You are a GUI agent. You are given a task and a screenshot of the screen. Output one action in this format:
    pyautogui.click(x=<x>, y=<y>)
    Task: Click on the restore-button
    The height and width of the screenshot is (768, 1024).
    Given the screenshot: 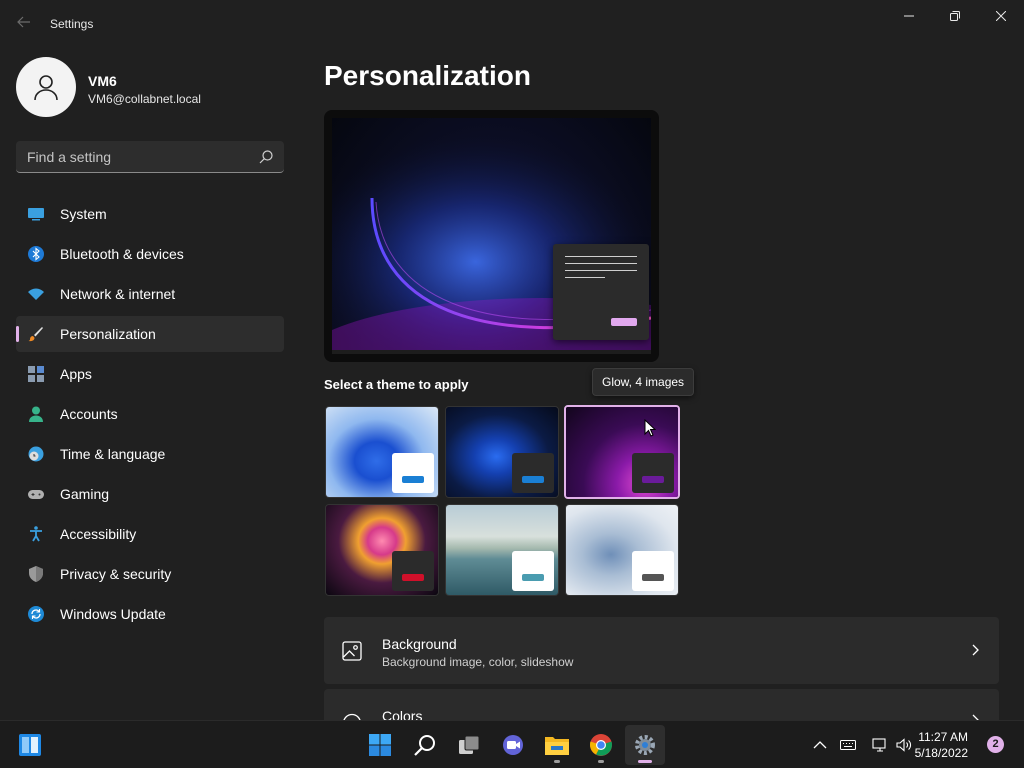 What is the action you would take?
    pyautogui.click(x=955, y=16)
    